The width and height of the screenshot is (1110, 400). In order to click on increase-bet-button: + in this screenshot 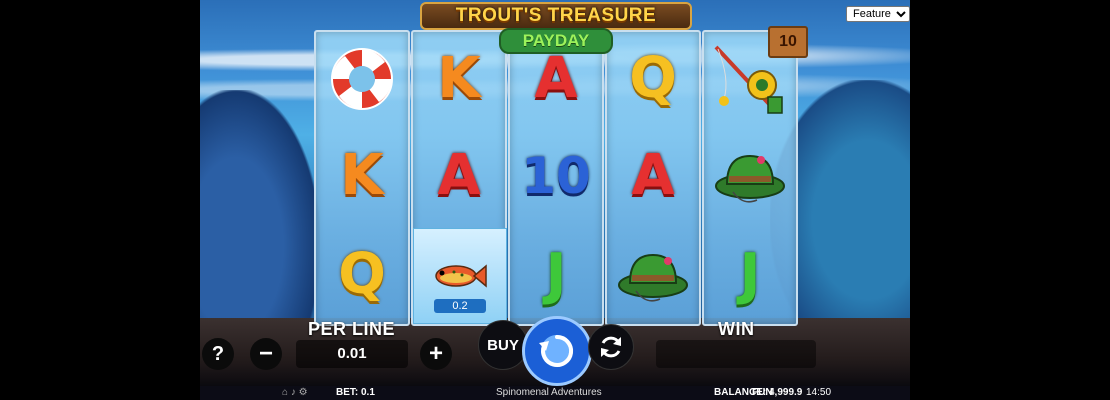, I will do `click(436, 354)`.